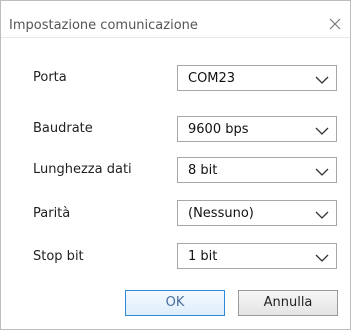 Image resolution: width=351 pixels, height=330 pixels. Describe the element at coordinates (212, 78) in the screenshot. I see `port-value: COM23` at that location.